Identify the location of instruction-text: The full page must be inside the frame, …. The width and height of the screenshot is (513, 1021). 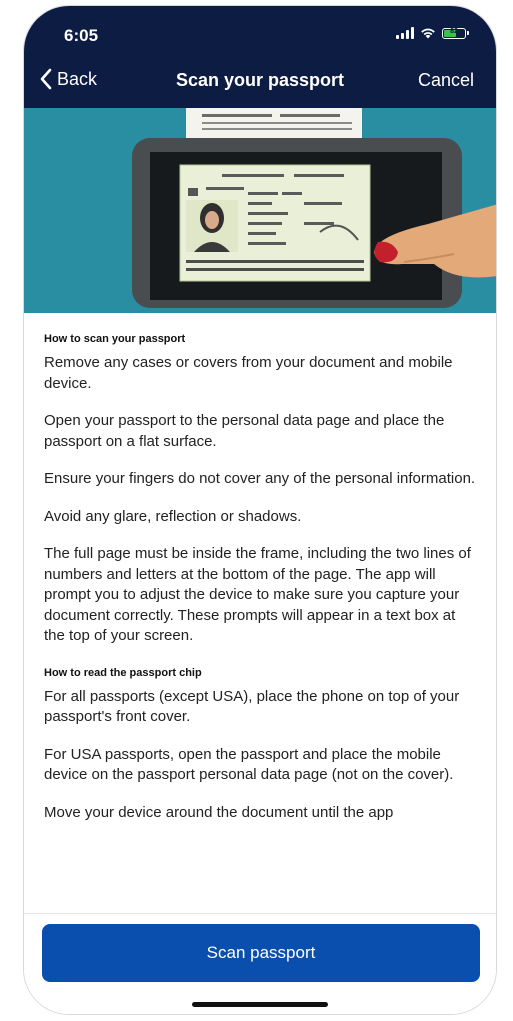
(257, 594).